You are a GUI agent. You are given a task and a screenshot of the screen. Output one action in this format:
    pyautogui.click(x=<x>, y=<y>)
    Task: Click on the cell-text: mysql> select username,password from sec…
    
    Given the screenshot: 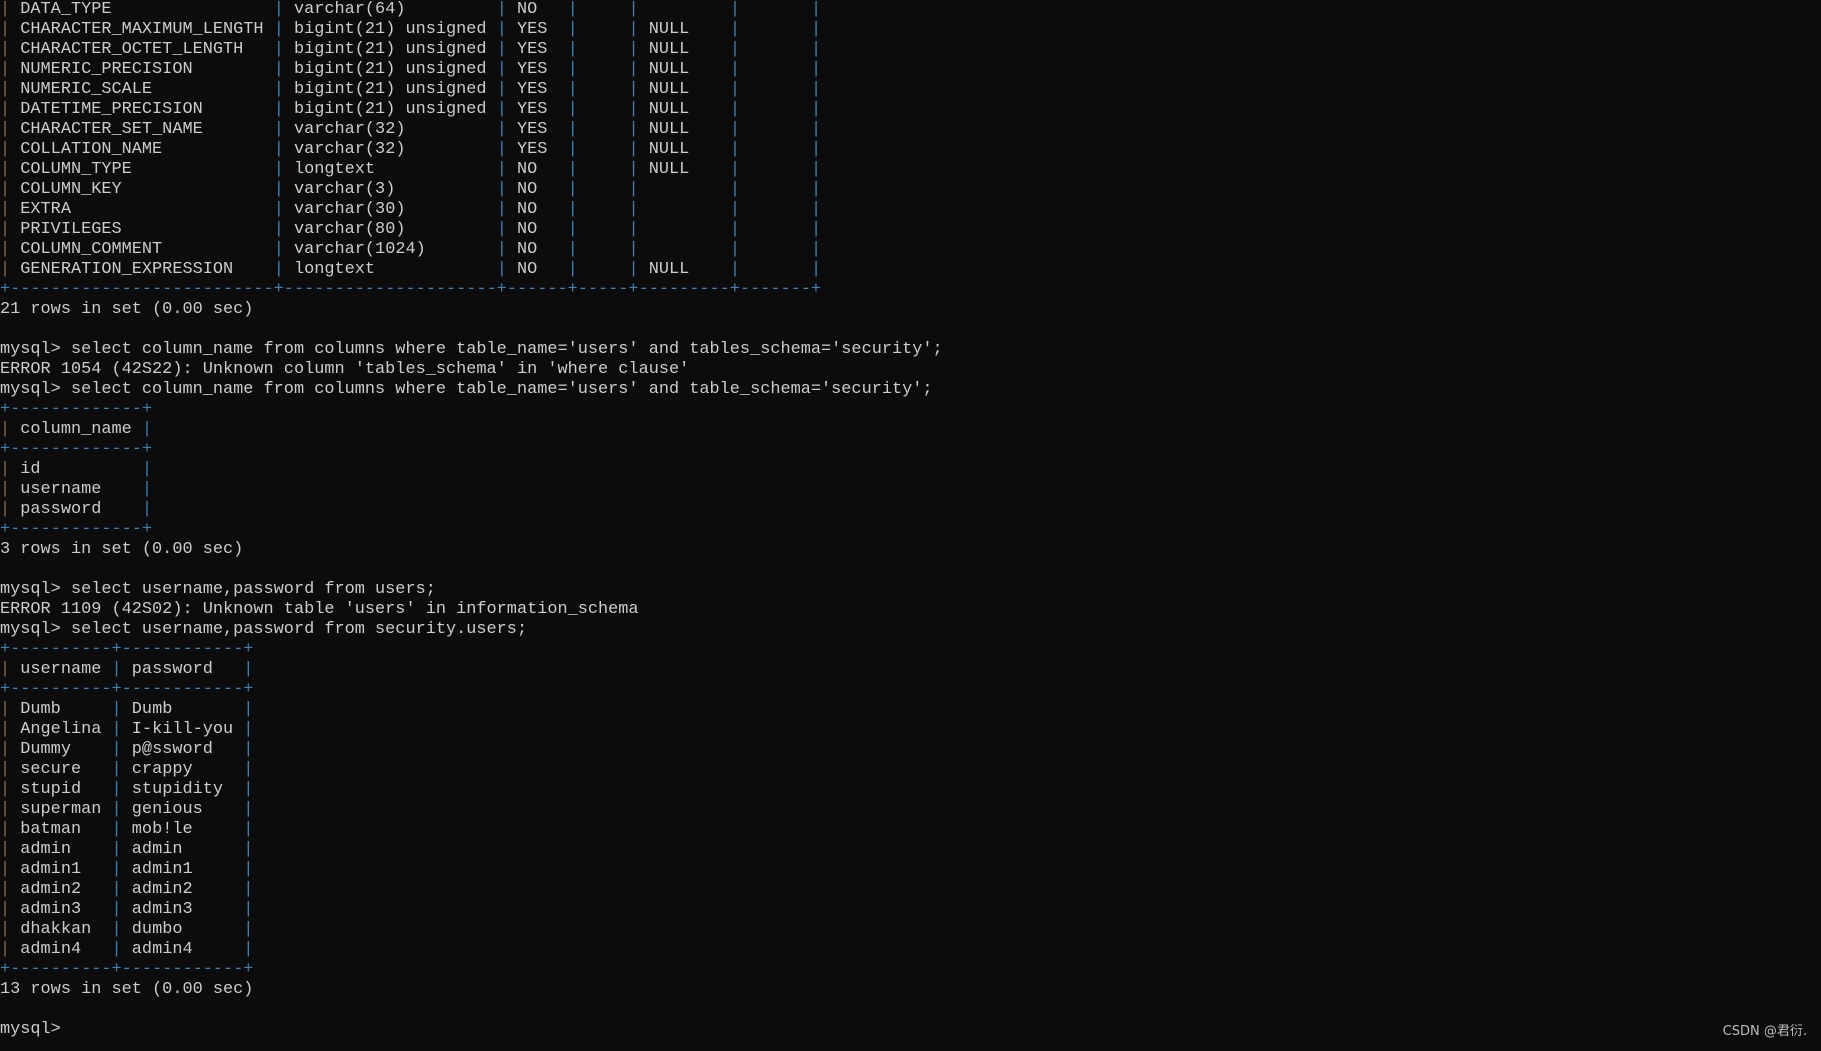 What is the action you would take?
    pyautogui.click(x=264, y=629)
    